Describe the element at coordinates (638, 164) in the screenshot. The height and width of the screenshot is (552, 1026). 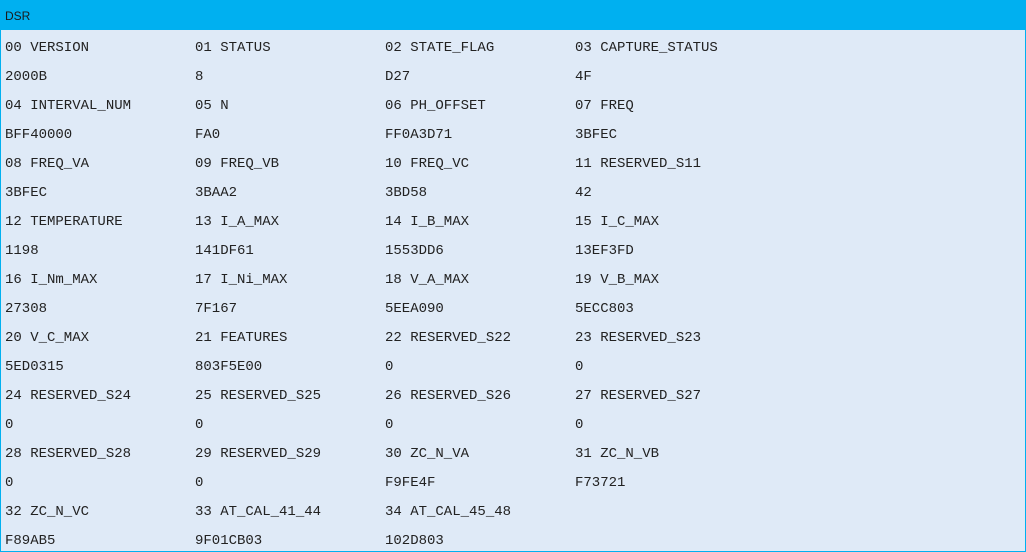
I see `register-name: 11 RESERVED_S11` at that location.